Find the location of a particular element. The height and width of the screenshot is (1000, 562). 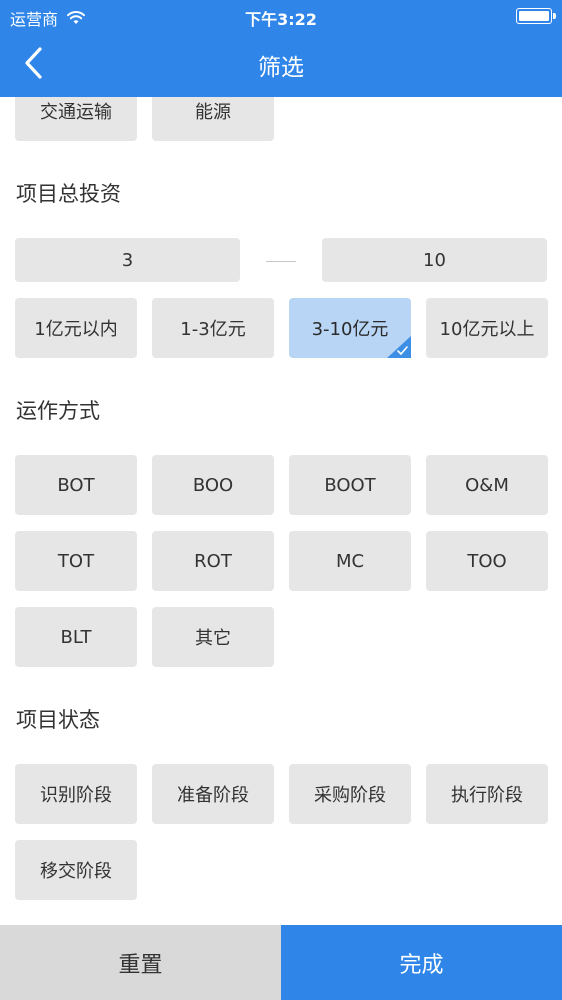

operation-option: BOT is located at coordinates (76, 485).